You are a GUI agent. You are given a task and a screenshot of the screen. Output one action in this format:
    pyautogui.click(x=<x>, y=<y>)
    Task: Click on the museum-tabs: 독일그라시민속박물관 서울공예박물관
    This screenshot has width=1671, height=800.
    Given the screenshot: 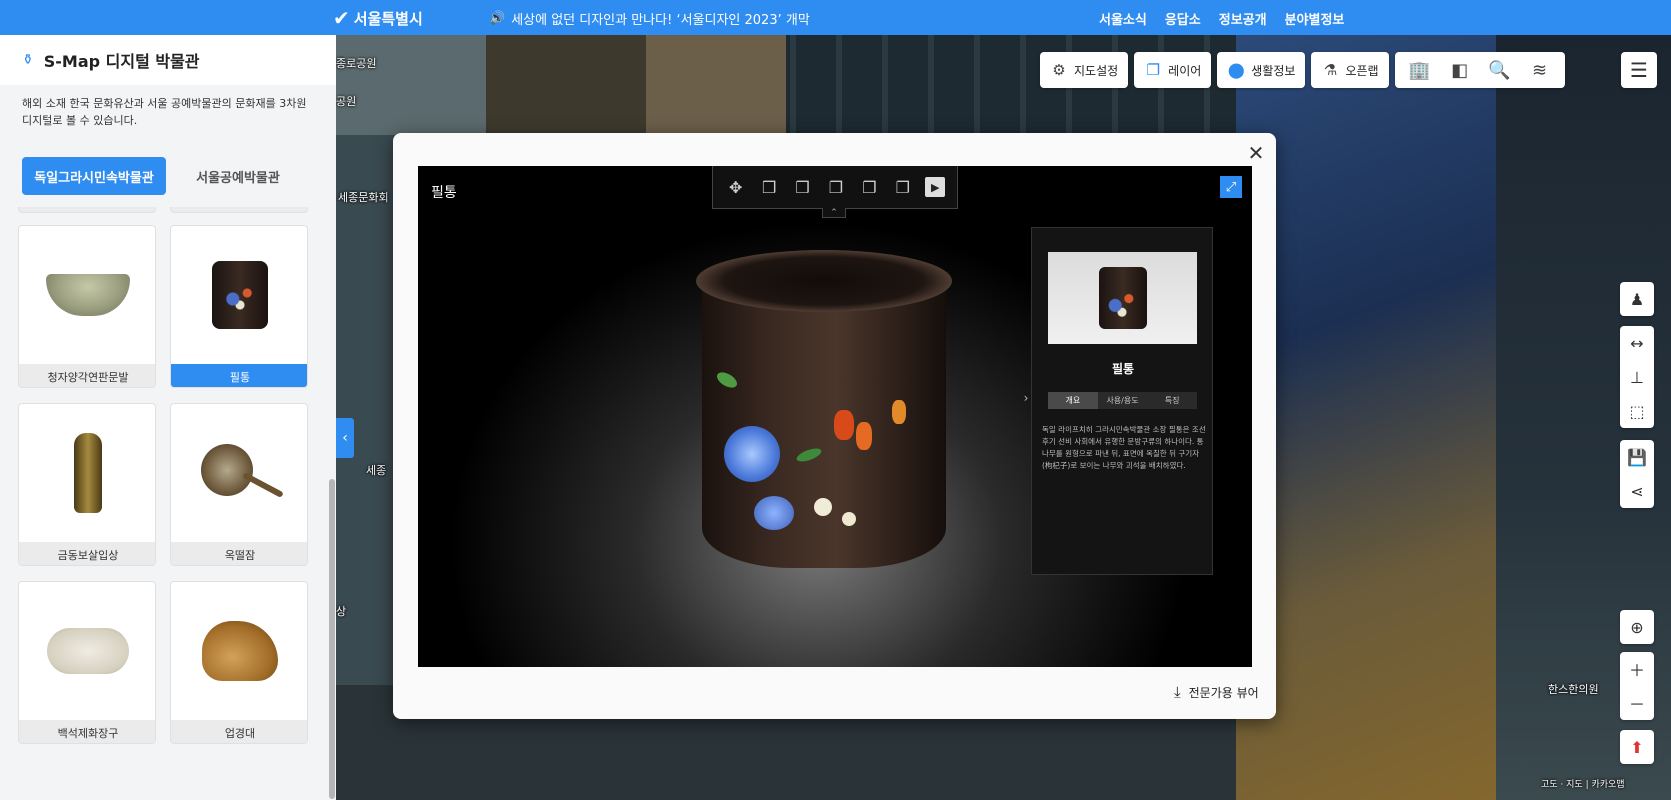 What is the action you would take?
    pyautogui.click(x=166, y=176)
    